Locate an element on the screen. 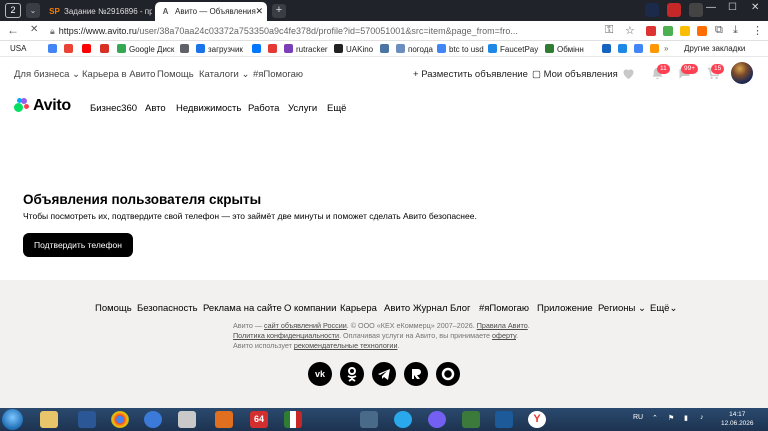  extension-orange-icon is located at coordinates (702, 31).